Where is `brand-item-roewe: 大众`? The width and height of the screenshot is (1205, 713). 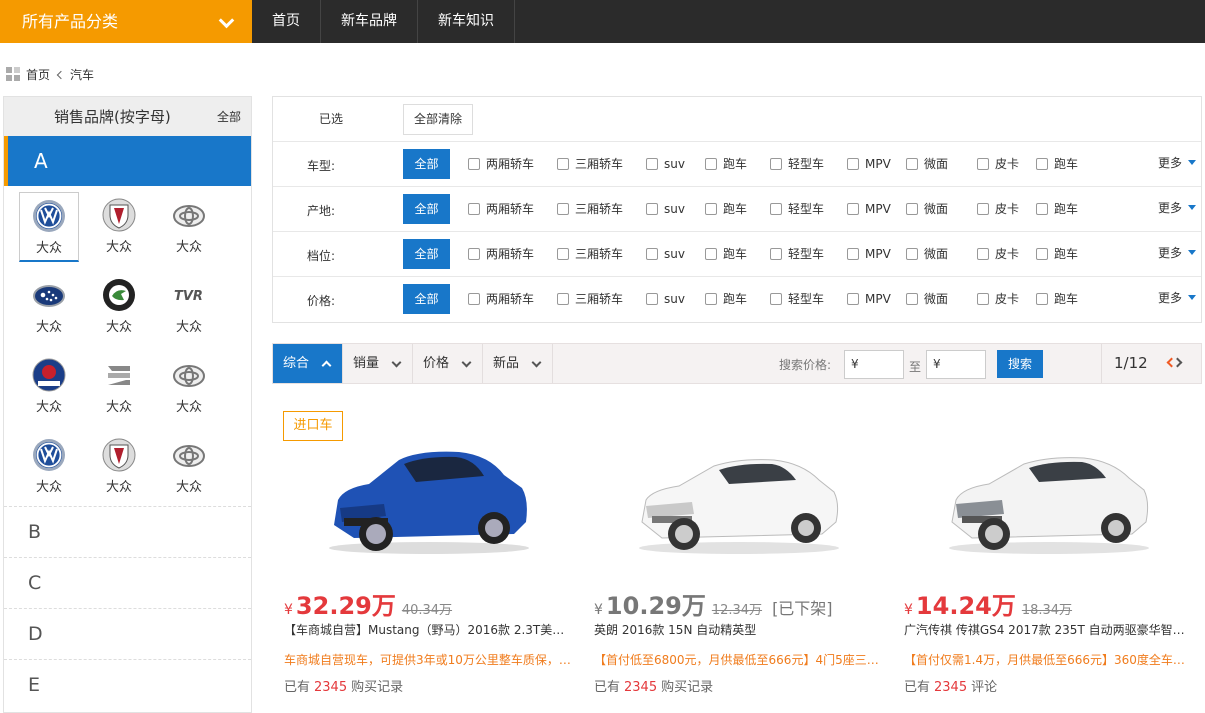
brand-item-roewe: 大众 is located at coordinates (119, 227).